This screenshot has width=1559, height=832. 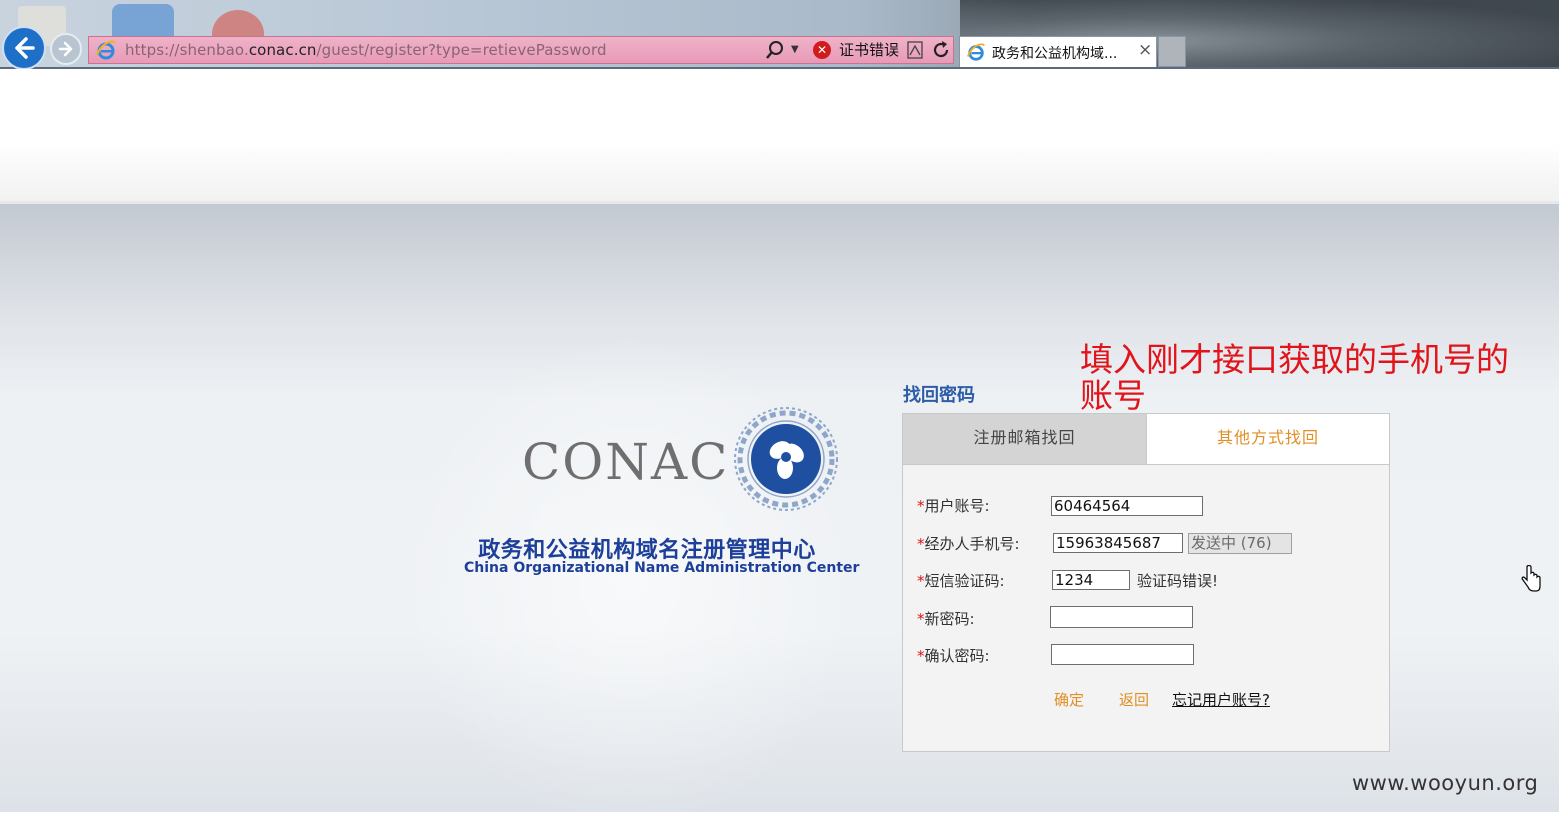 I want to click on forward-arrow-icon, so click(x=65, y=49).